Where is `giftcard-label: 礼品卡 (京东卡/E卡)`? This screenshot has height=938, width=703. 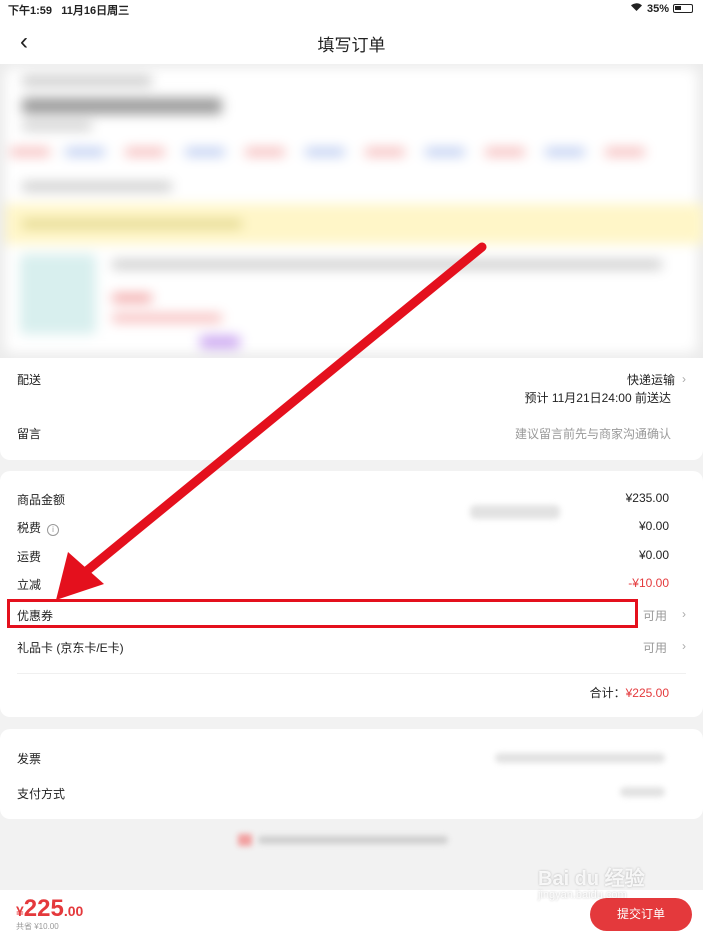 giftcard-label: 礼品卡 (京东卡/E卡) is located at coordinates (70, 648).